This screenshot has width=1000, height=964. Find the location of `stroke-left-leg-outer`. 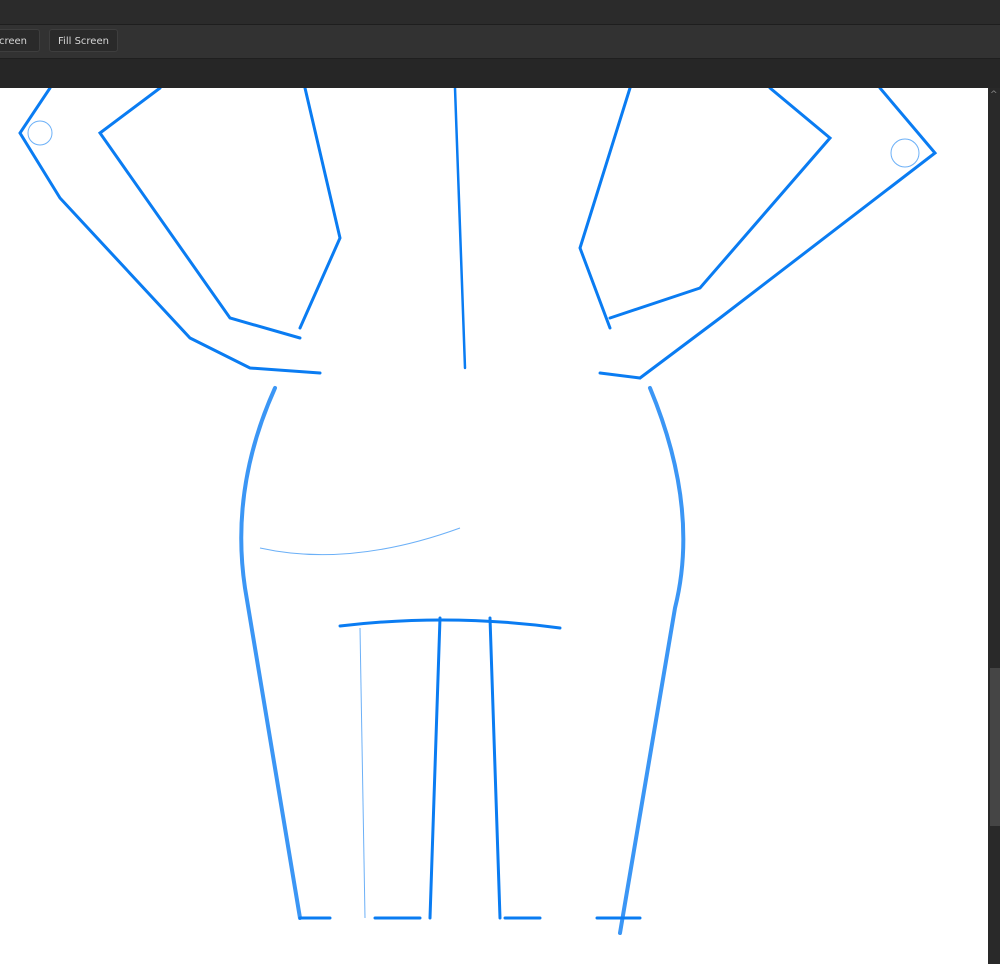

stroke-left-leg-outer is located at coordinates (270, 653).